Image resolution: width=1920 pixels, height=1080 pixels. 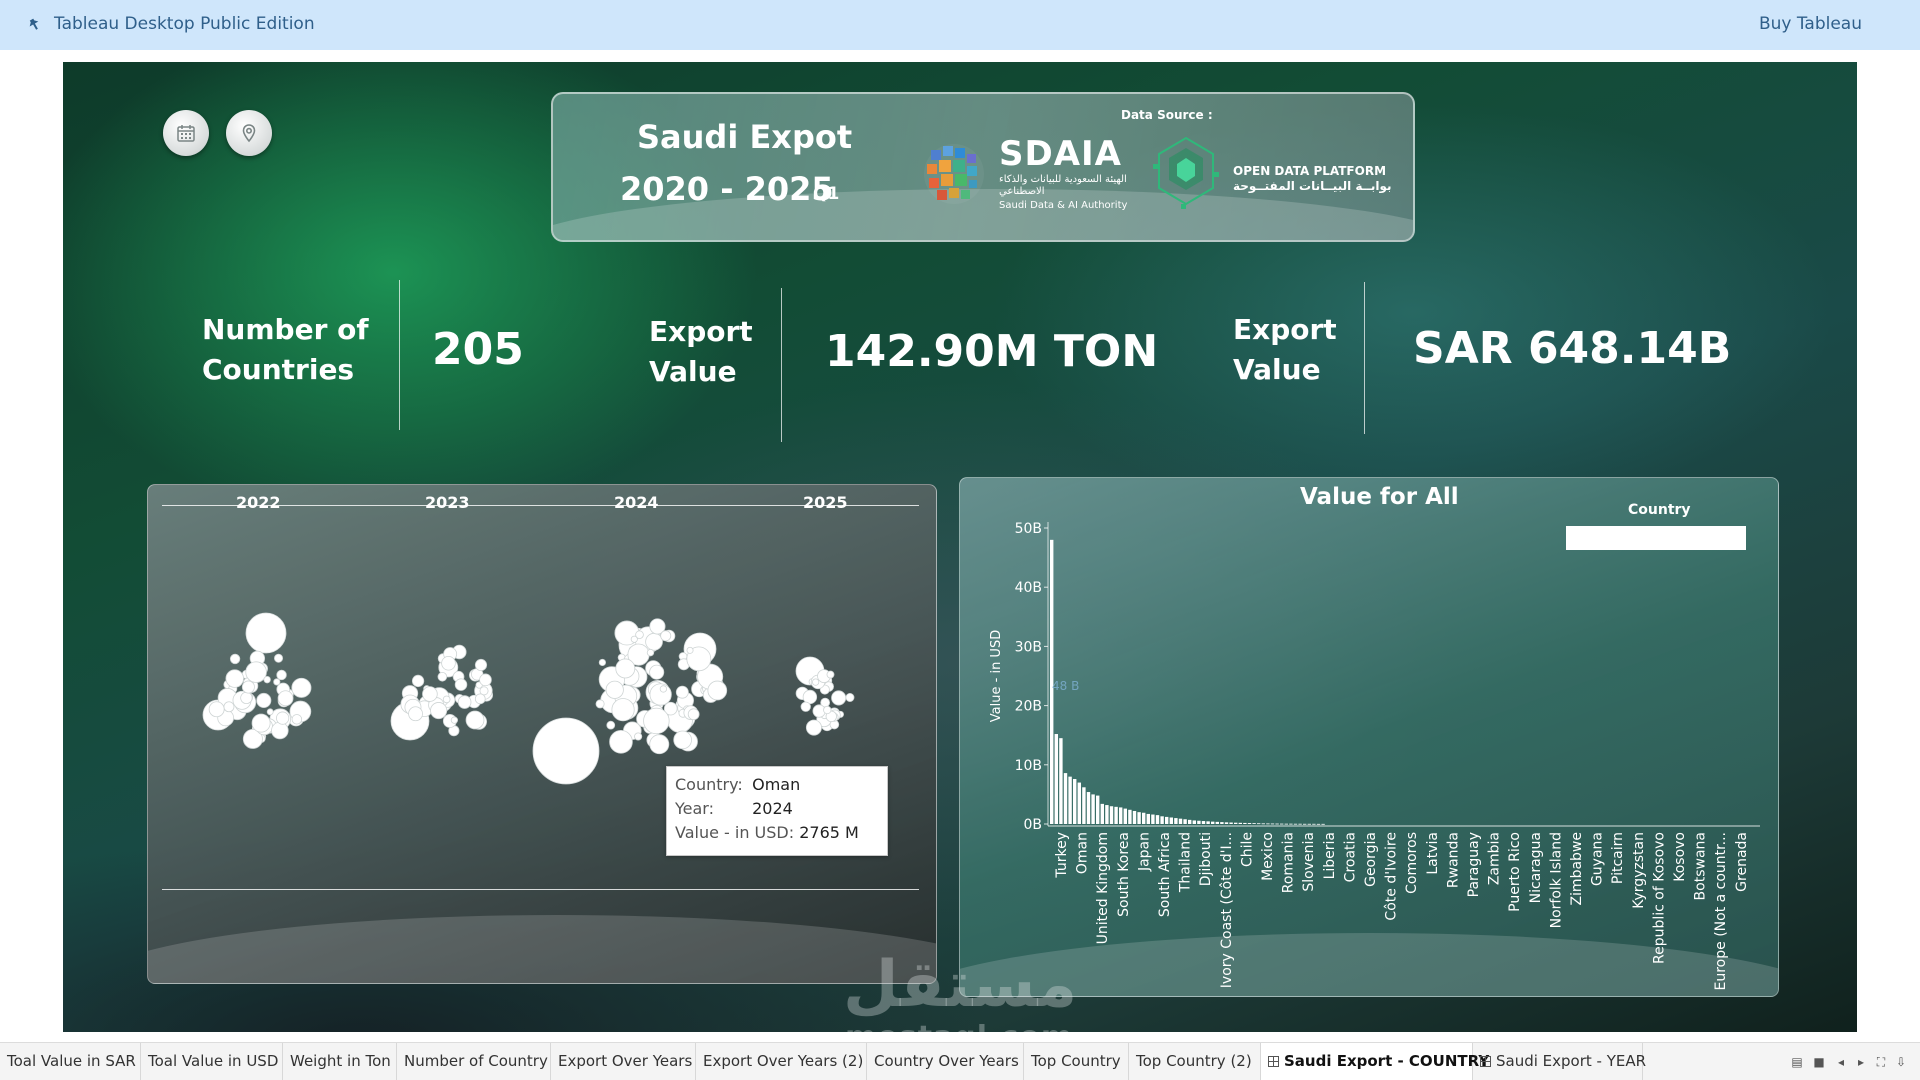 What do you see at coordinates (1076, 1061) in the screenshot?
I see `sheet-tab: Top Country` at bounding box center [1076, 1061].